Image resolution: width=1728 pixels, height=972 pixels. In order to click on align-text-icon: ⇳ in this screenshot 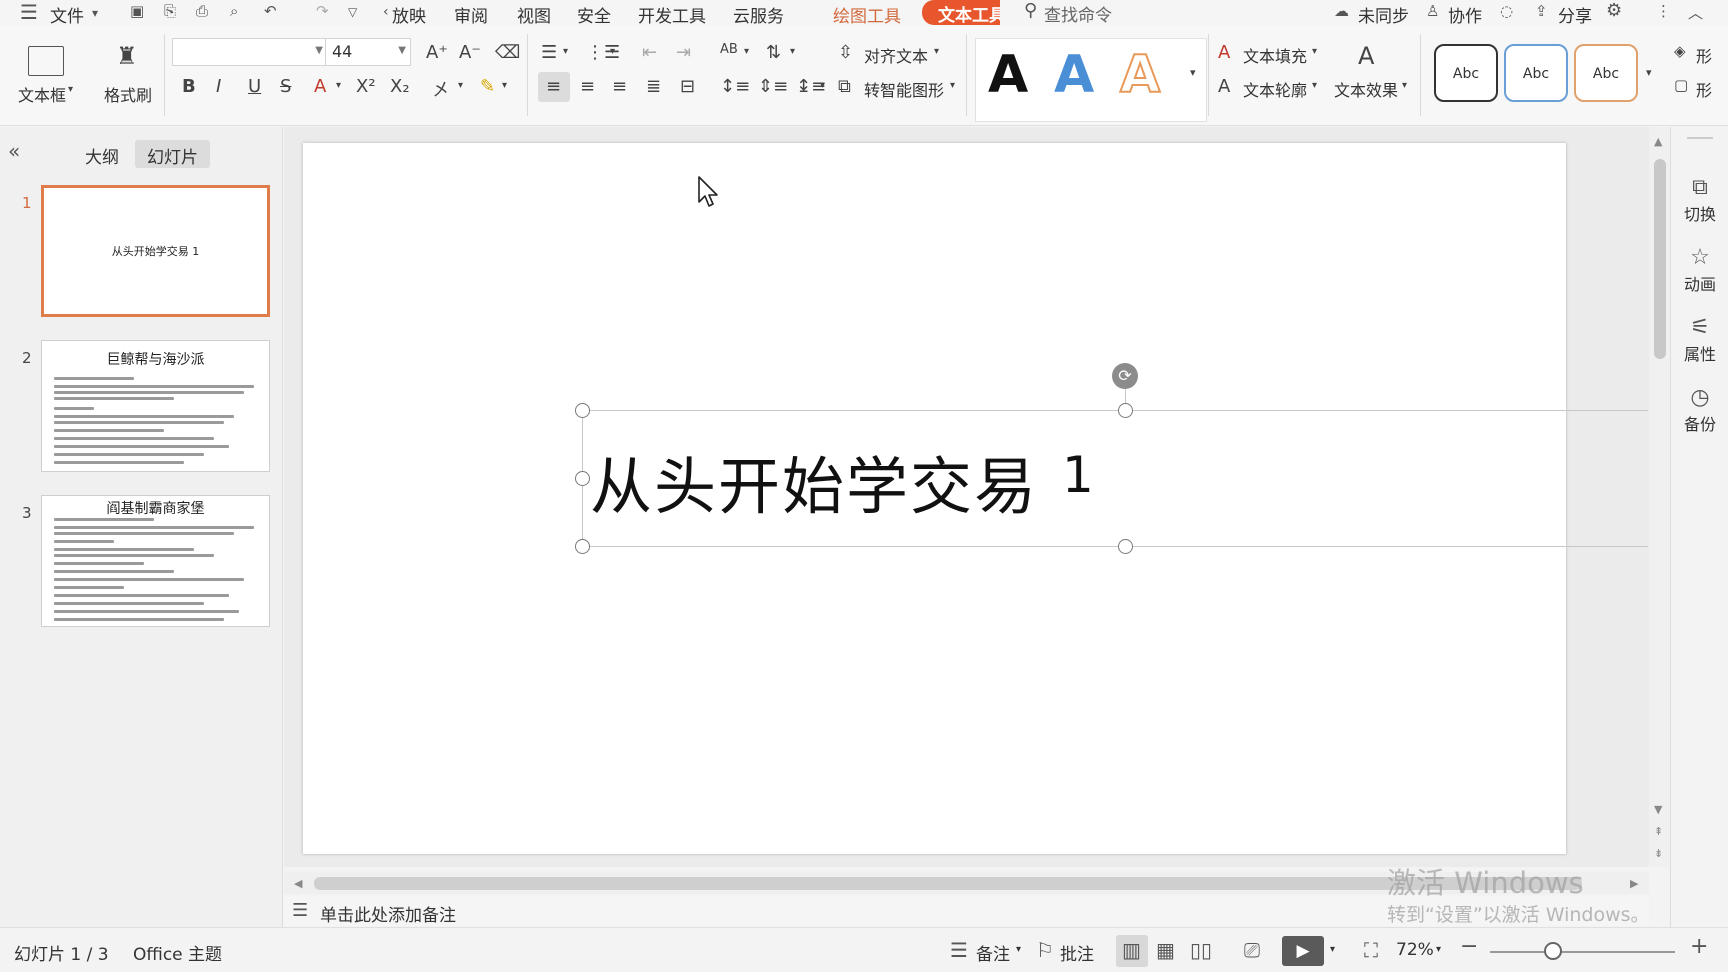, I will do `click(845, 52)`.